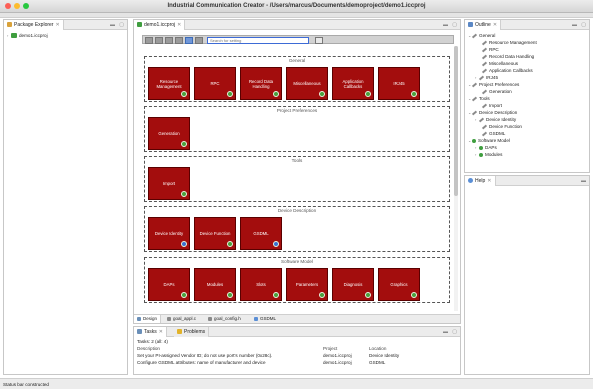 This screenshot has height=389, width=593. I want to click on search-input, so click(258, 40).